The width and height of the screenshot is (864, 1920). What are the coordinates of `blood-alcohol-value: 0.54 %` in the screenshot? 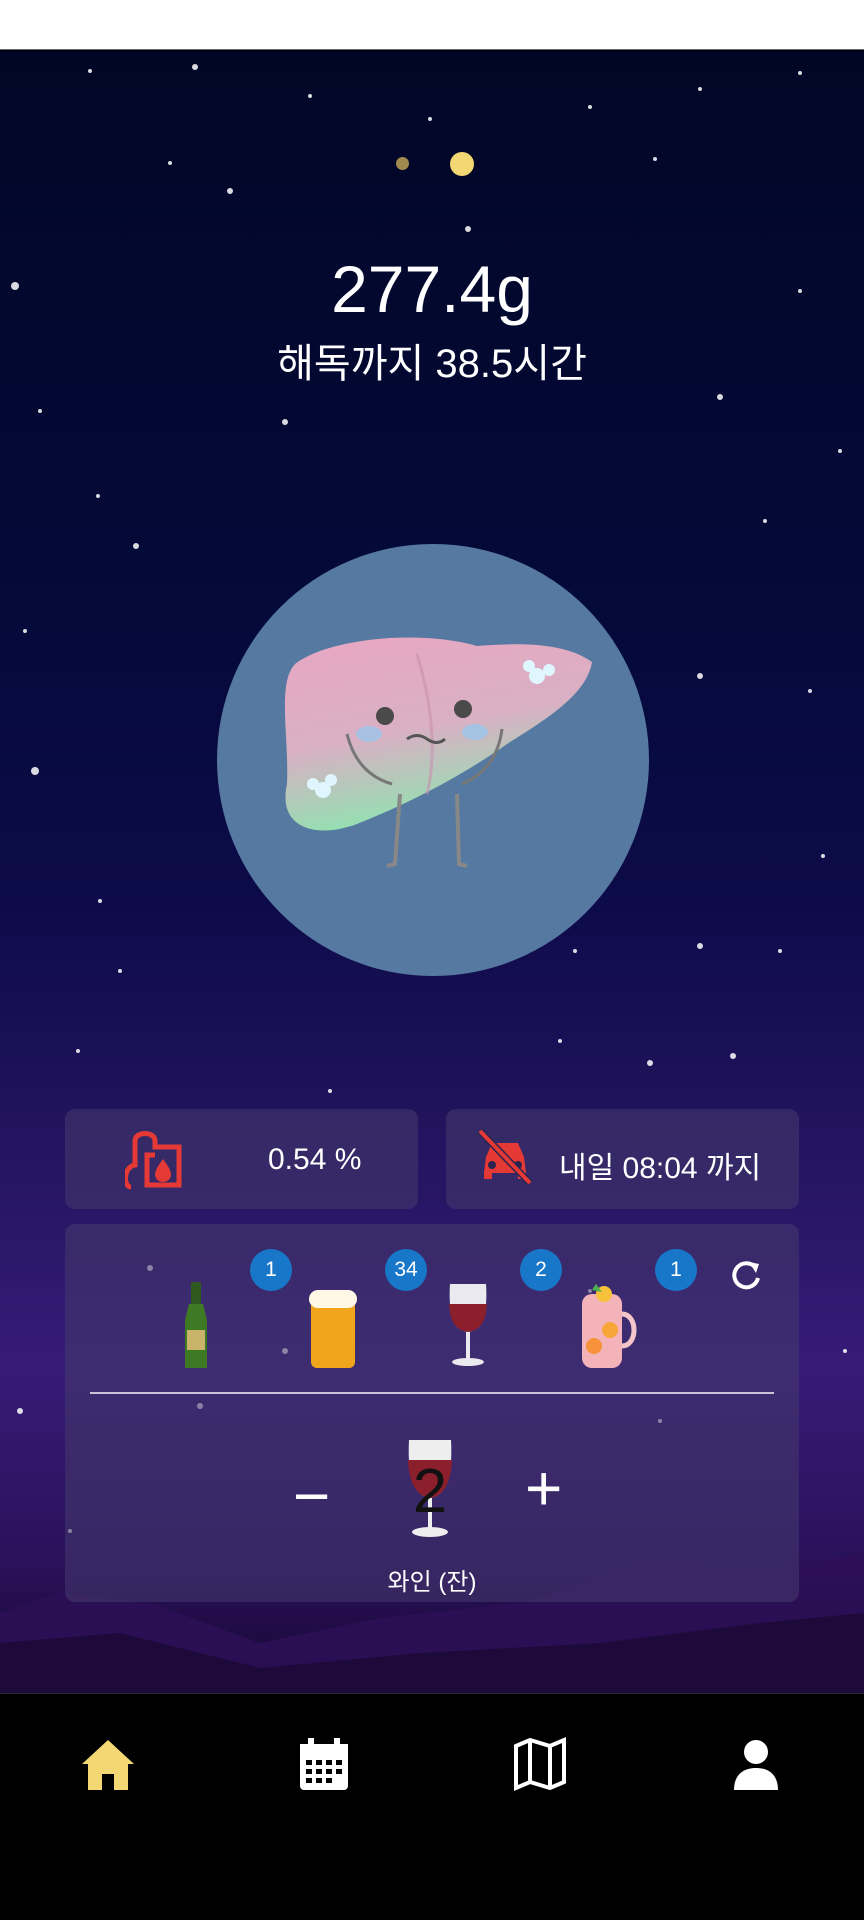 It's located at (315, 1159).